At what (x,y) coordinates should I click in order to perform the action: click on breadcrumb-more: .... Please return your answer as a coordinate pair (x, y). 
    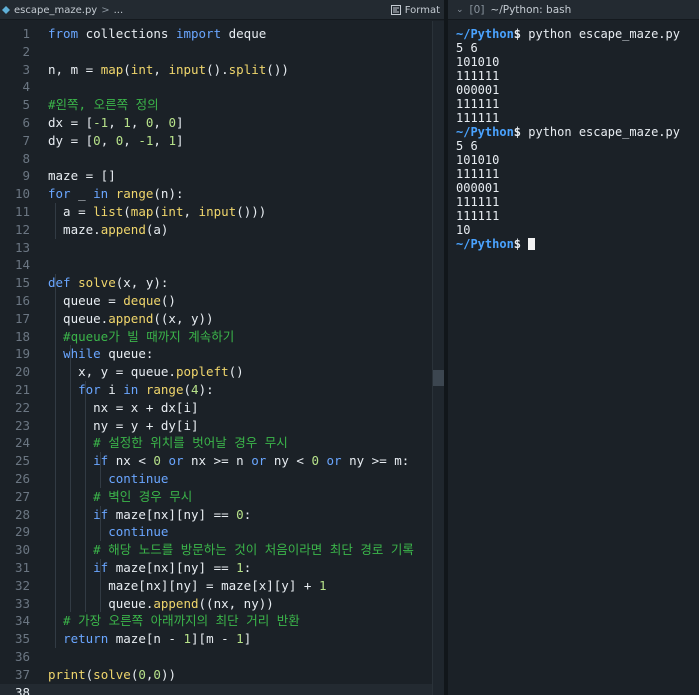
    Looking at the image, I should click on (119, 10).